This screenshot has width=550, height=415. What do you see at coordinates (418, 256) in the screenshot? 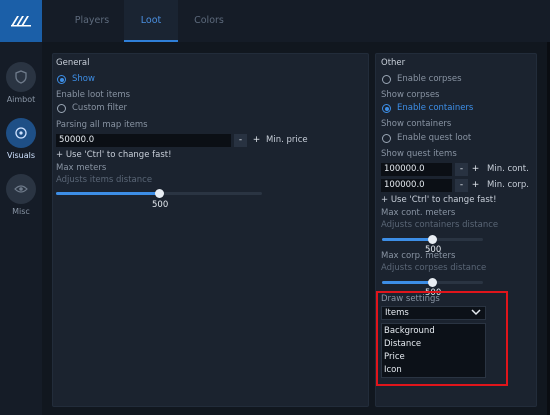
I see `max-corp-label: Max corp. meters` at bounding box center [418, 256].